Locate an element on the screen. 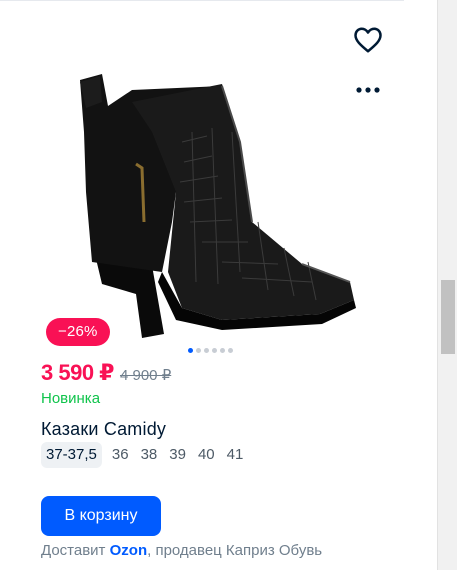 Image resolution: width=457 pixels, height=570 pixels. old-price: 4 900 ₽ is located at coordinates (145, 375).